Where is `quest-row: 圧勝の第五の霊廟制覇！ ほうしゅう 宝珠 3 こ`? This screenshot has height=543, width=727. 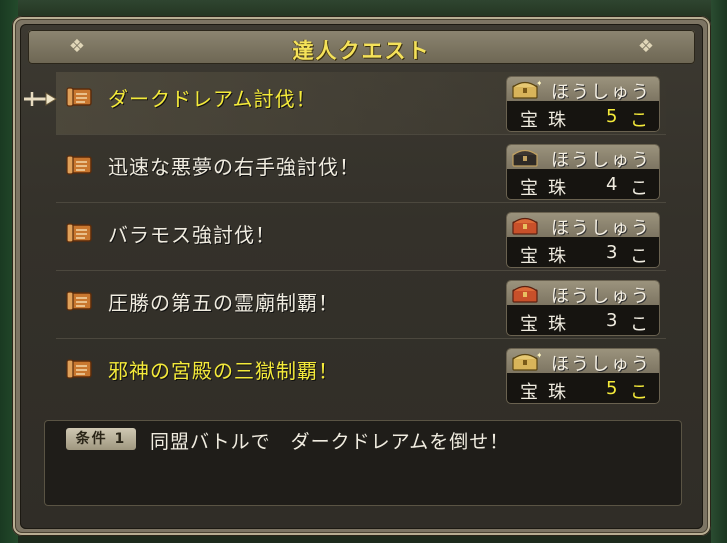
quest-row: 圧勝の第五の霊廟制覇！ ほうしゅう 宝珠 3 こ is located at coordinates (361, 307).